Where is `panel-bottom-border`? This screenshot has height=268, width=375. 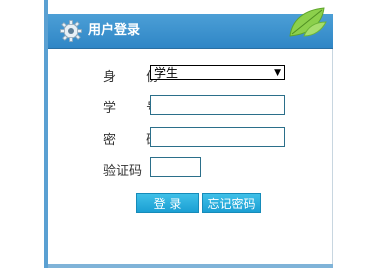
panel-bottom-border is located at coordinates (190, 266).